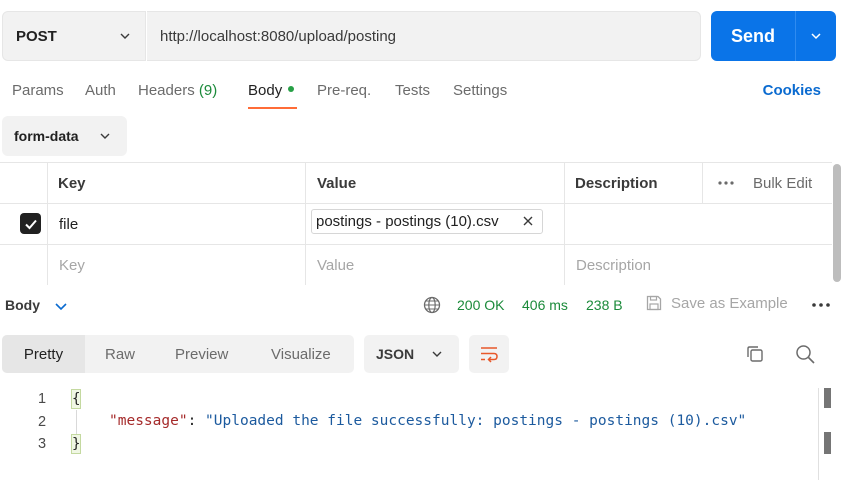  Describe the element at coordinates (76, 444) in the screenshot. I see `close-brace: }` at that location.